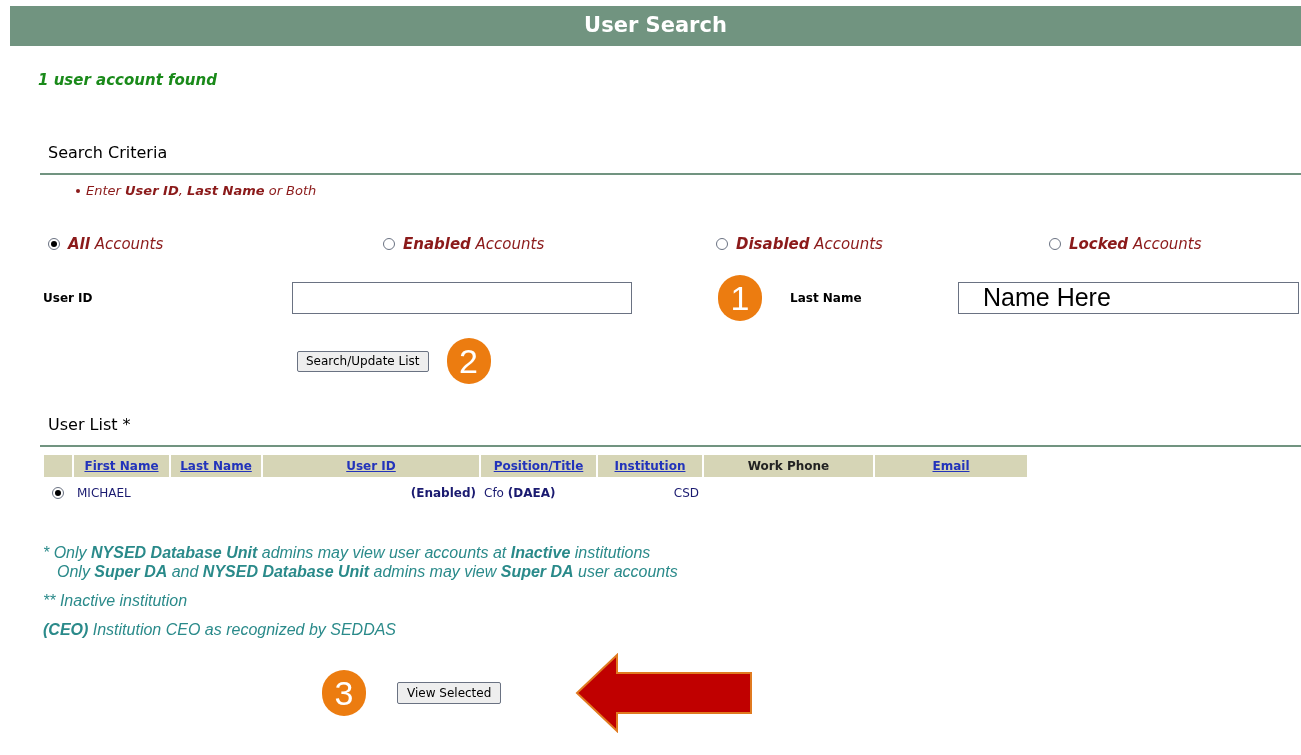 The image size is (1301, 755). What do you see at coordinates (367, 571) in the screenshot?
I see `footnote-text: Only Super DA and NYSED Database Unit admins may view Super DA user accounts` at bounding box center [367, 571].